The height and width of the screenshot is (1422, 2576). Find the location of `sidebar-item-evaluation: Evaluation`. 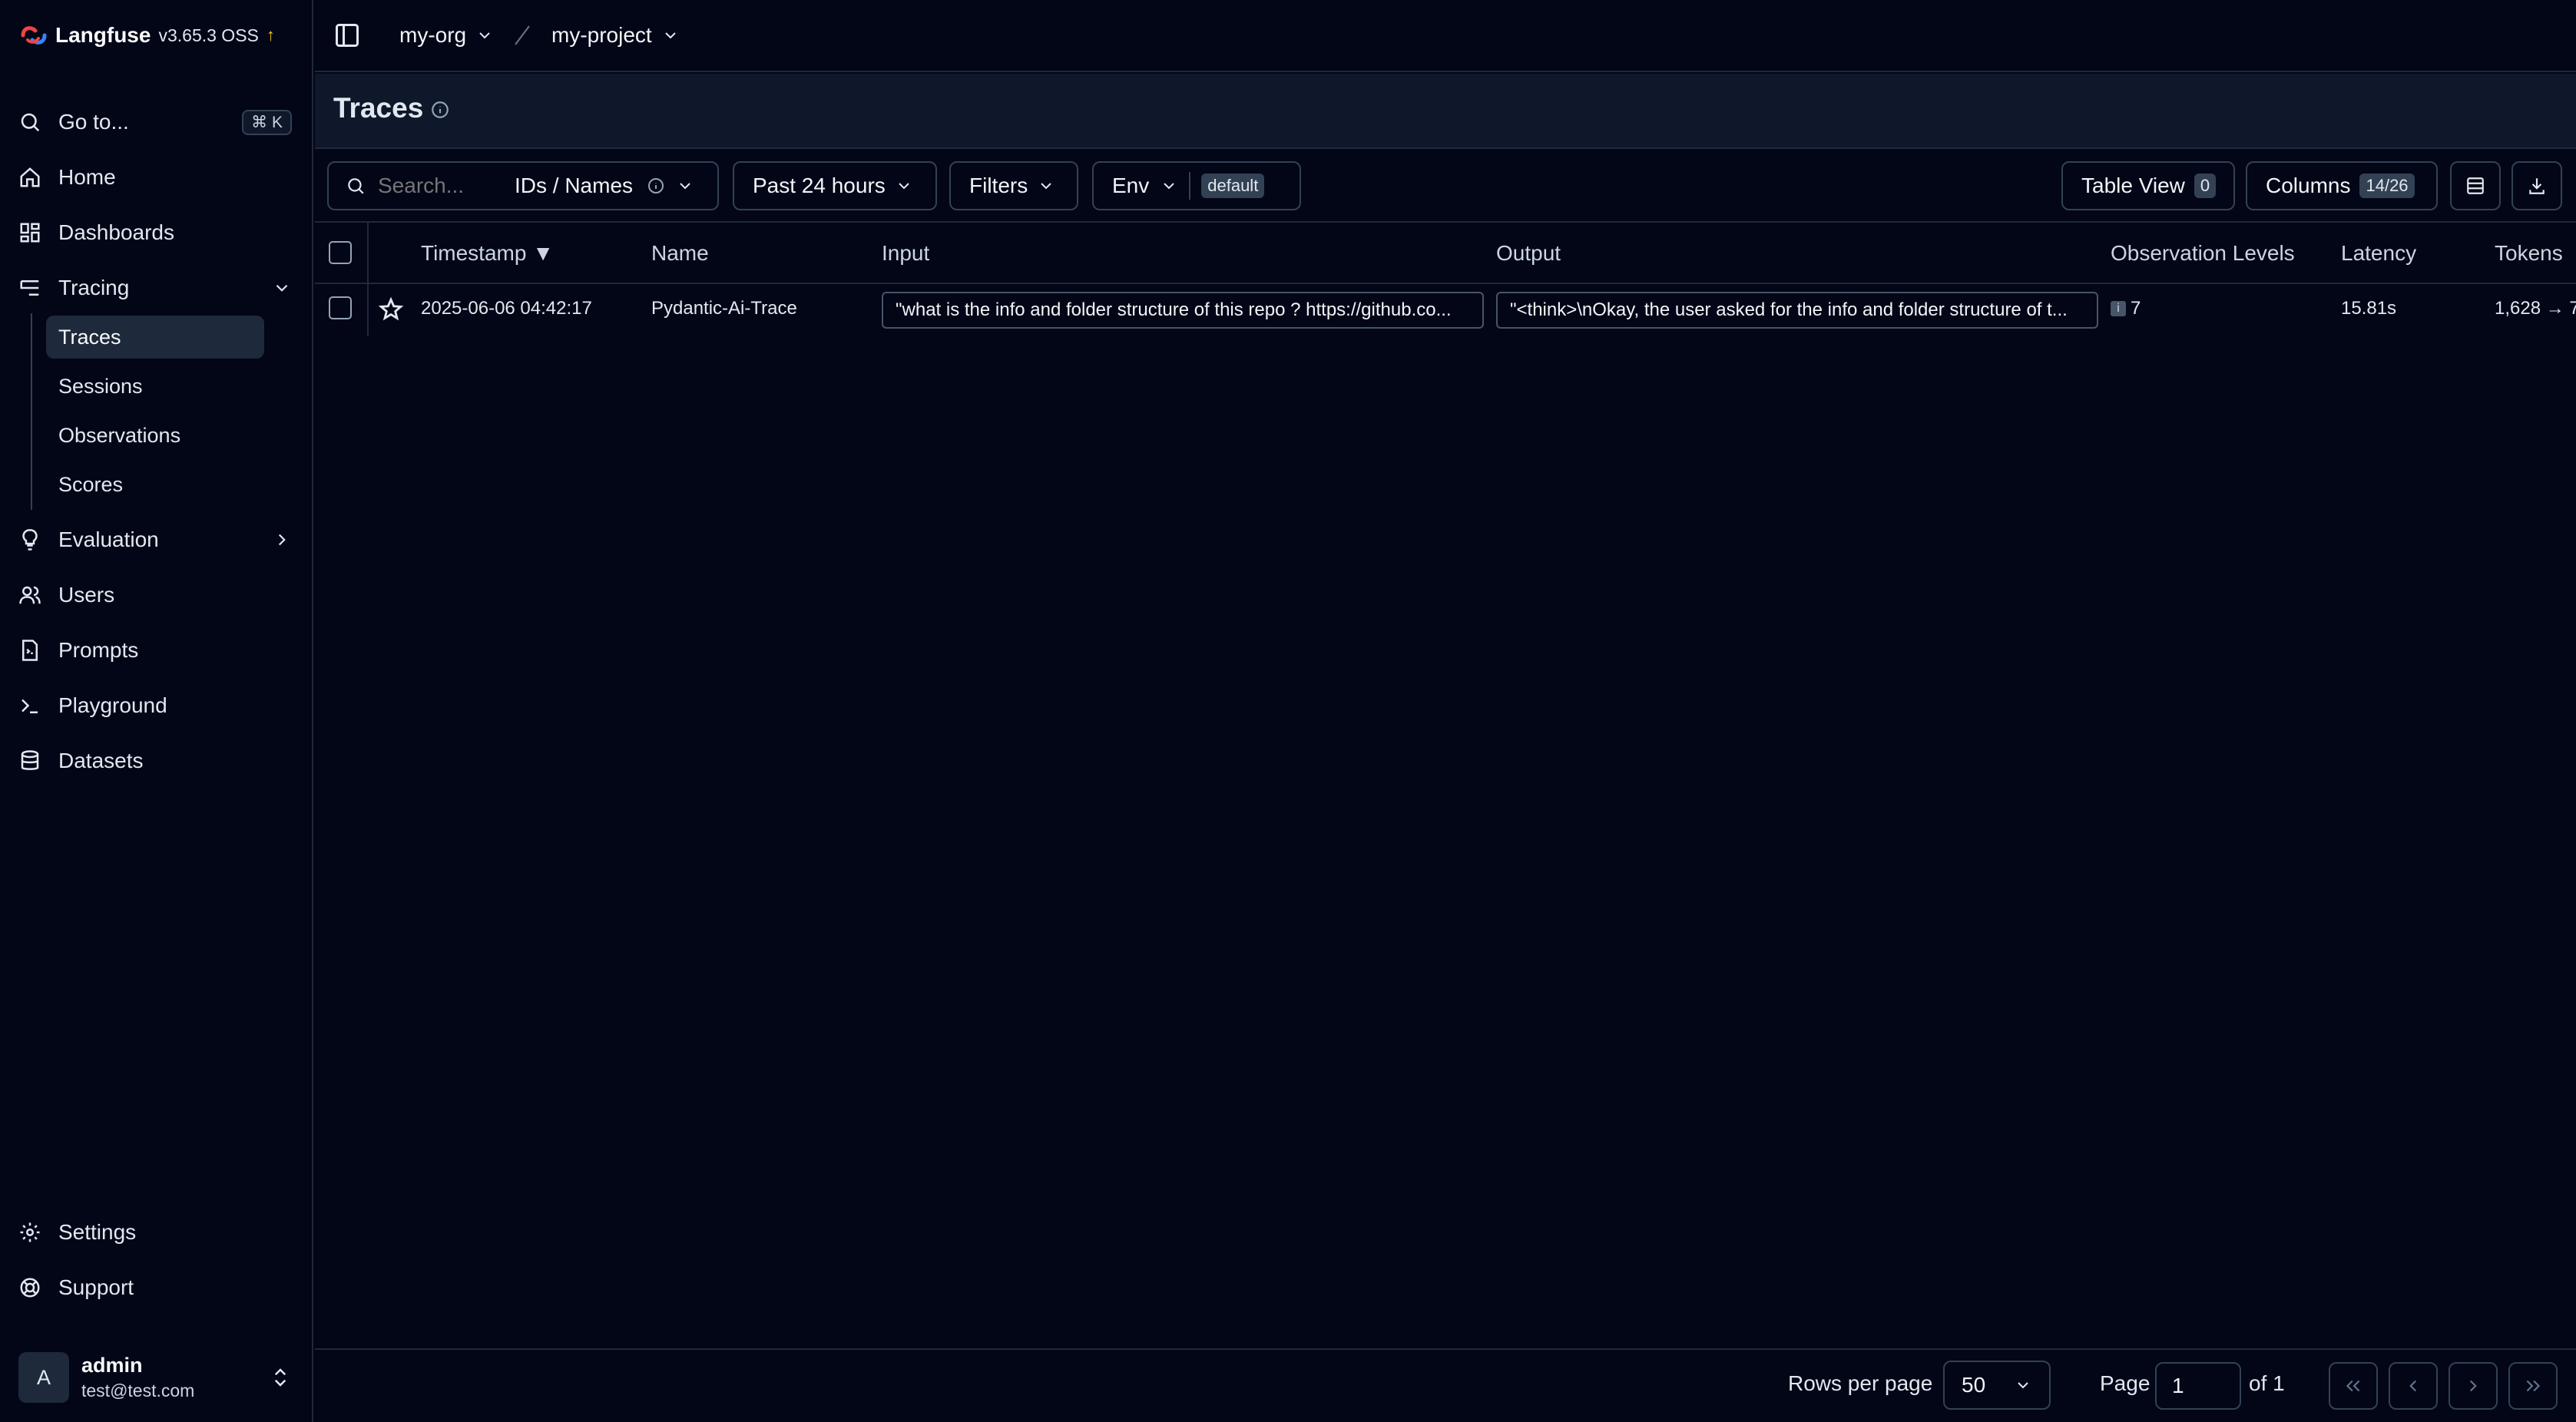

sidebar-item-evaluation: Evaluation is located at coordinates (155, 539).